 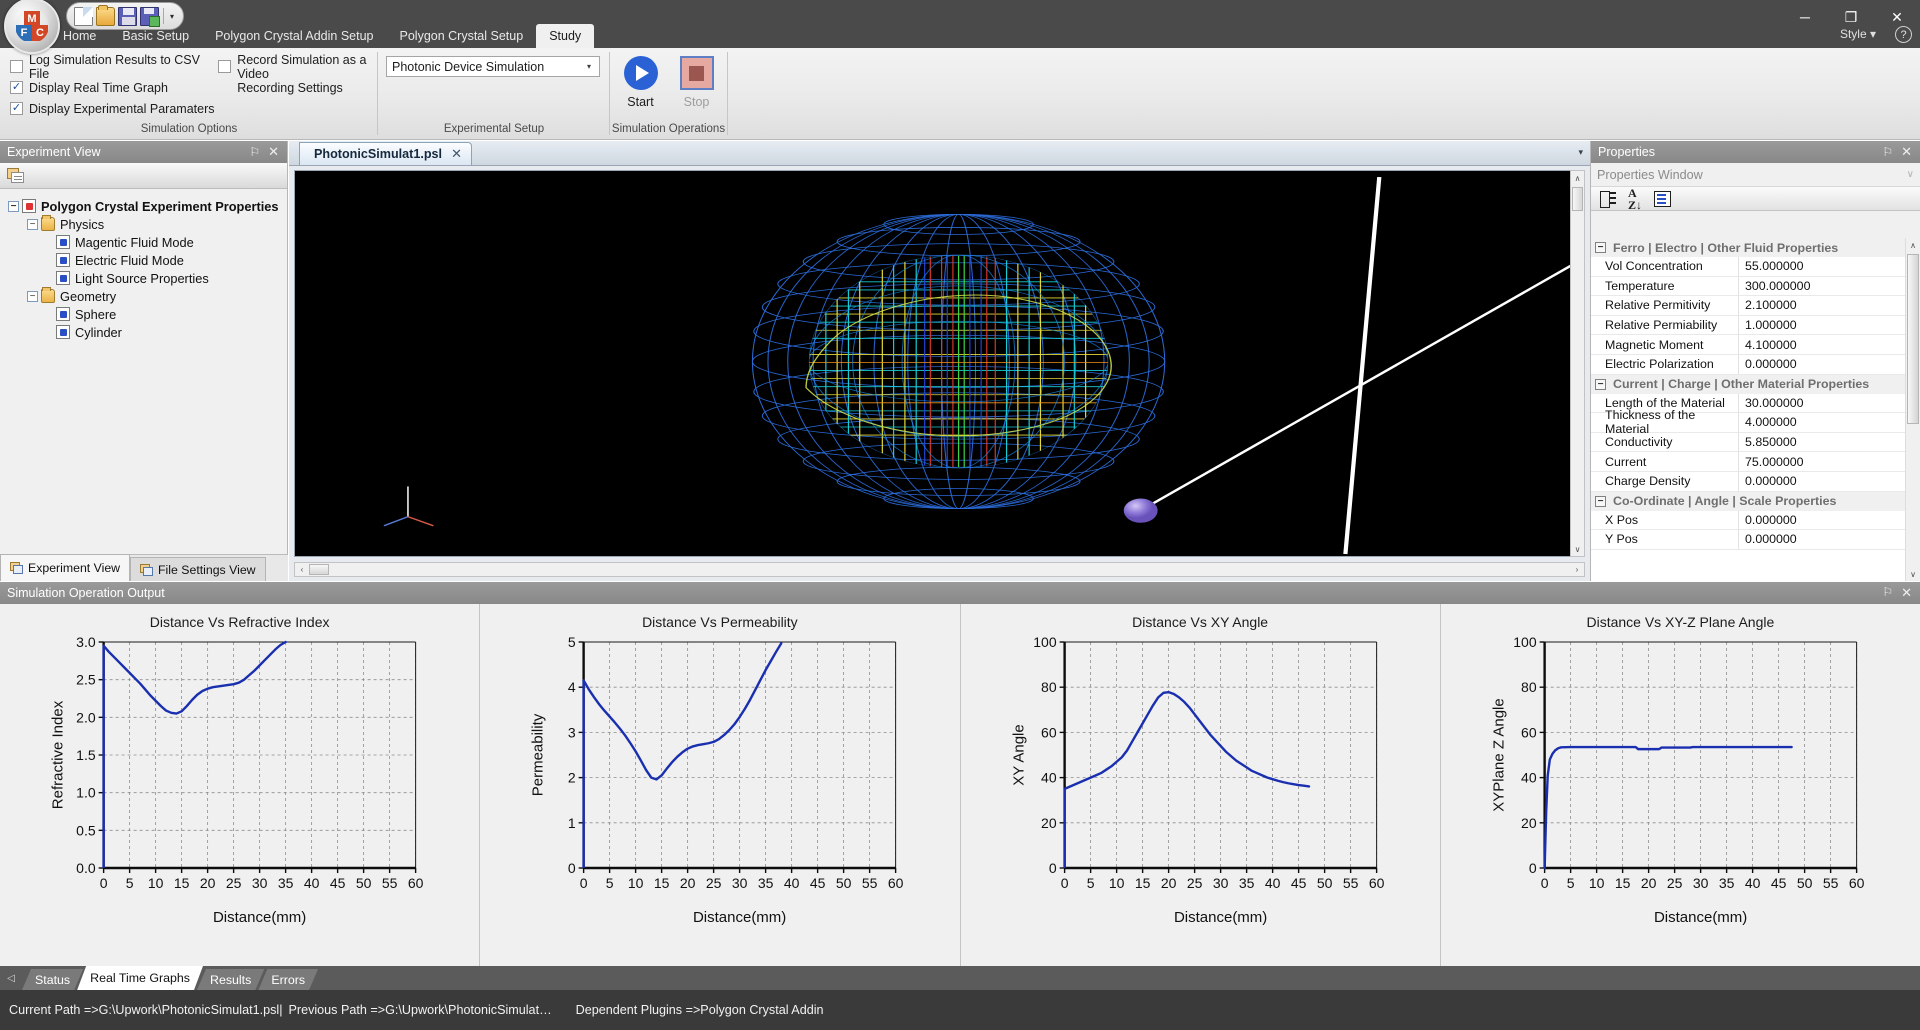 I want to click on viewport-vertical-scrollbar: ∧ ∨, so click(x=1577, y=363).